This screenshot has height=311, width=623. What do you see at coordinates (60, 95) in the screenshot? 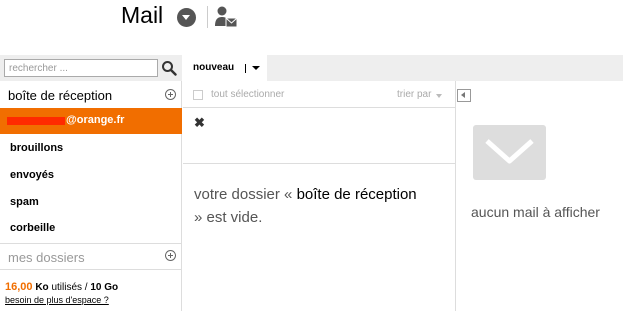
I see `inbox-label: boîte de réception` at bounding box center [60, 95].